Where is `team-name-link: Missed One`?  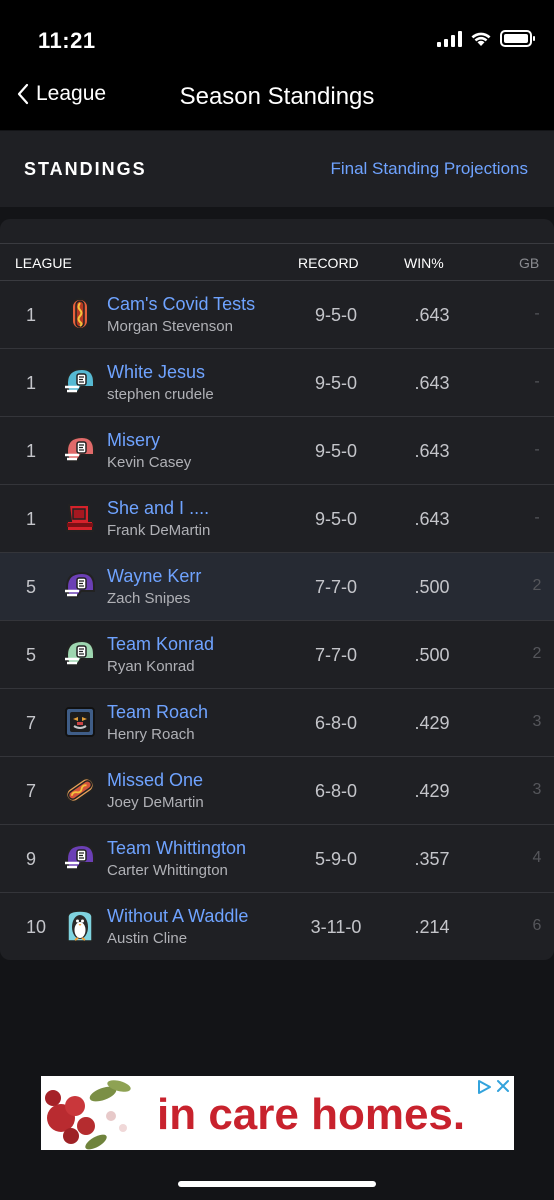
team-name-link: Missed One is located at coordinates (155, 780).